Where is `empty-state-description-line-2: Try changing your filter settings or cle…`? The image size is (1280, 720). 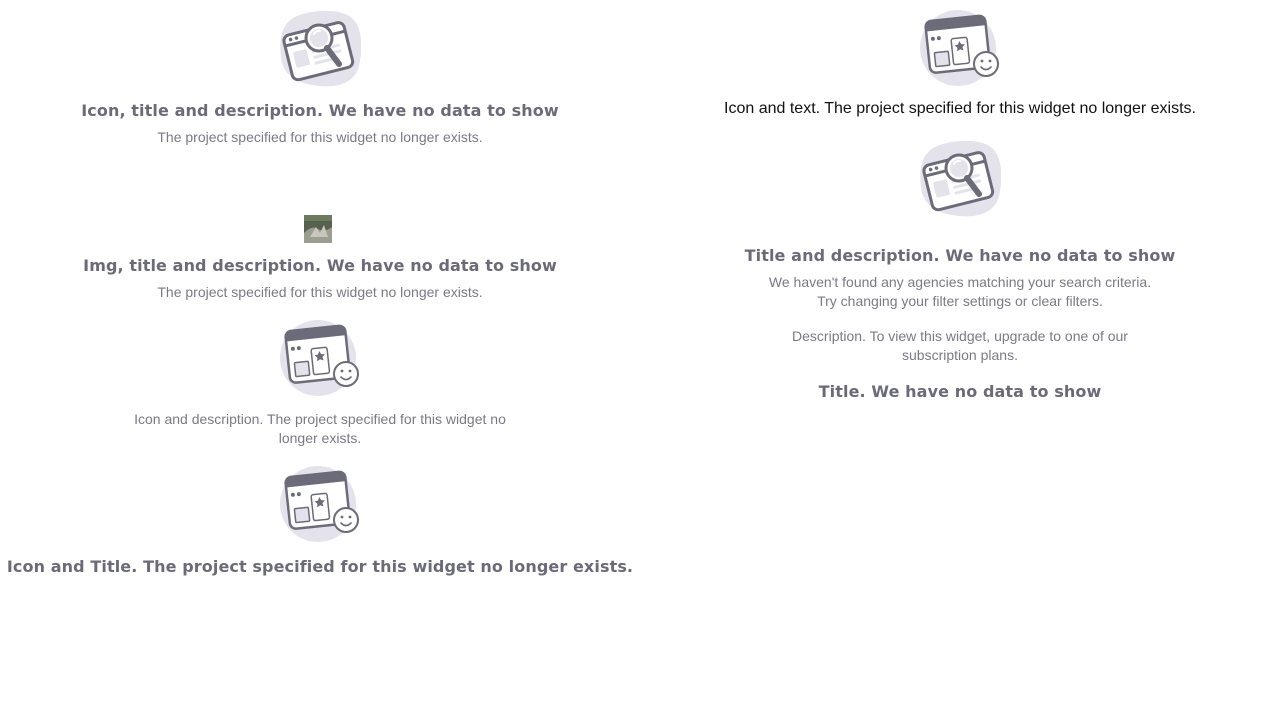
empty-state-description-line-2: Try changing your filter settings or cle… is located at coordinates (960, 301).